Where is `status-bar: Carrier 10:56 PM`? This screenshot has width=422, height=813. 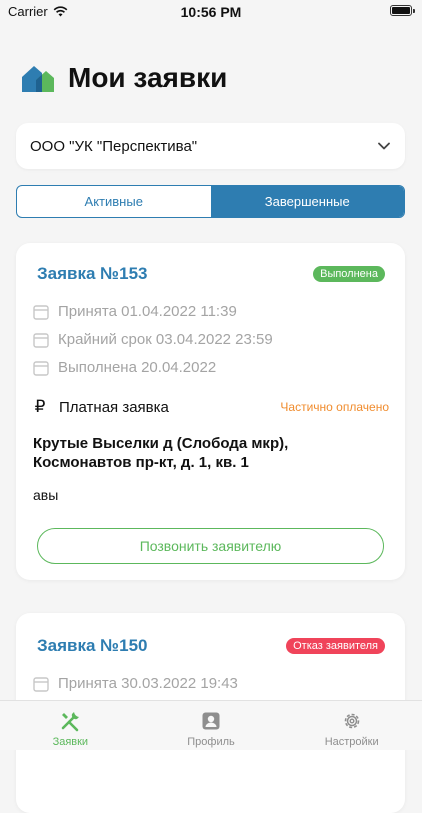
status-bar: Carrier 10:56 PM is located at coordinates (211, 12).